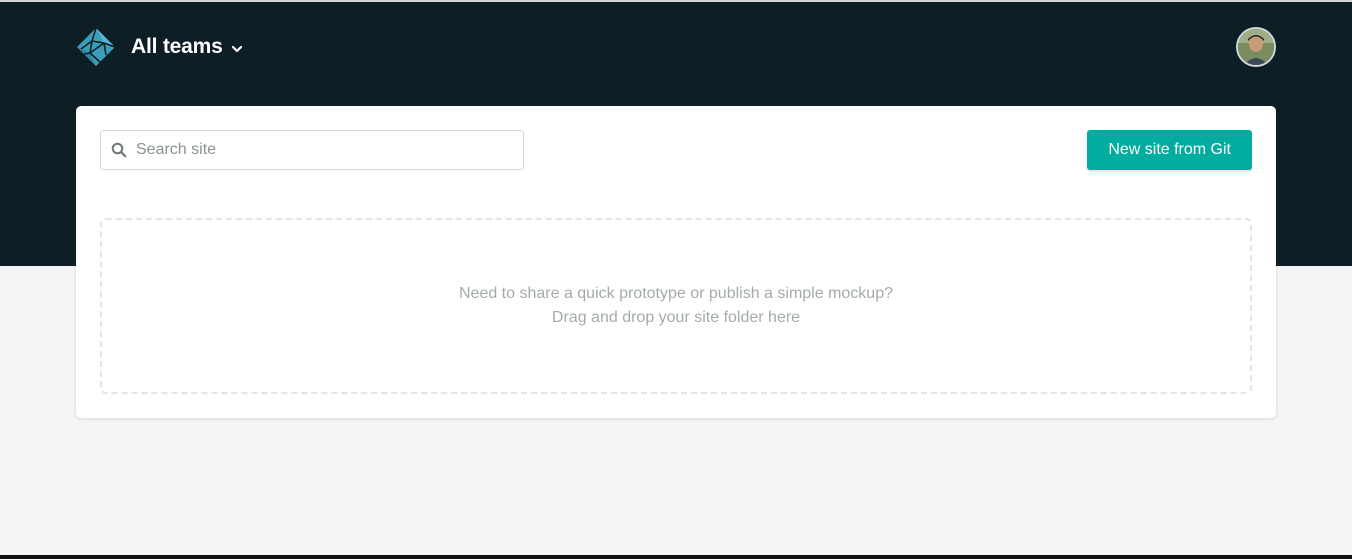 The width and height of the screenshot is (1352, 559). I want to click on dropzone-instruction: Drag and drop your site folder here, so click(676, 317).